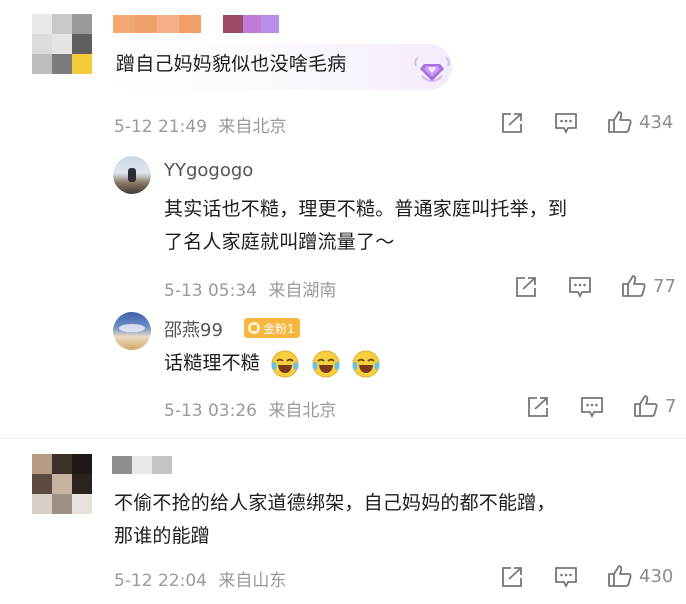  What do you see at coordinates (193, 329) in the screenshot?
I see `reply-username: 邵燕99` at bounding box center [193, 329].